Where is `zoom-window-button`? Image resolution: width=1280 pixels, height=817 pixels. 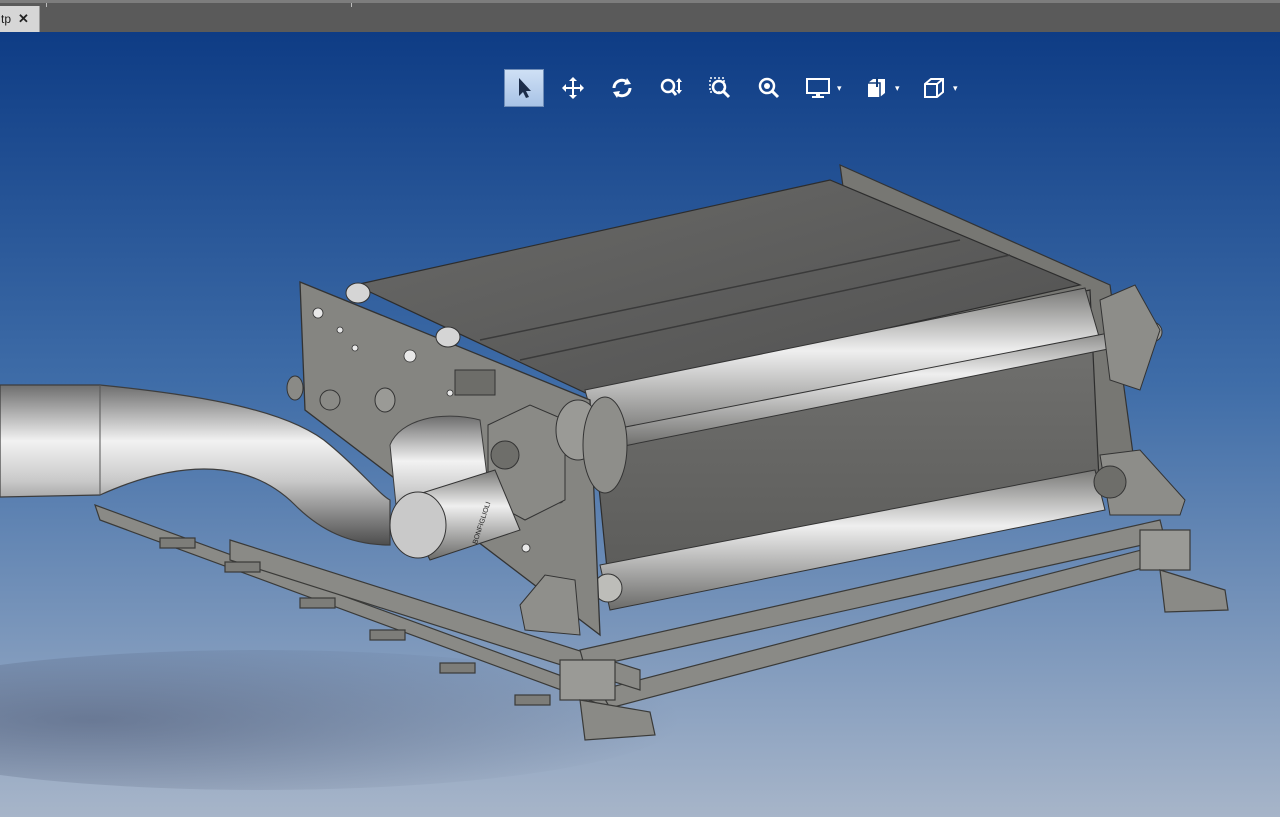
zoom-window-button is located at coordinates (720, 88).